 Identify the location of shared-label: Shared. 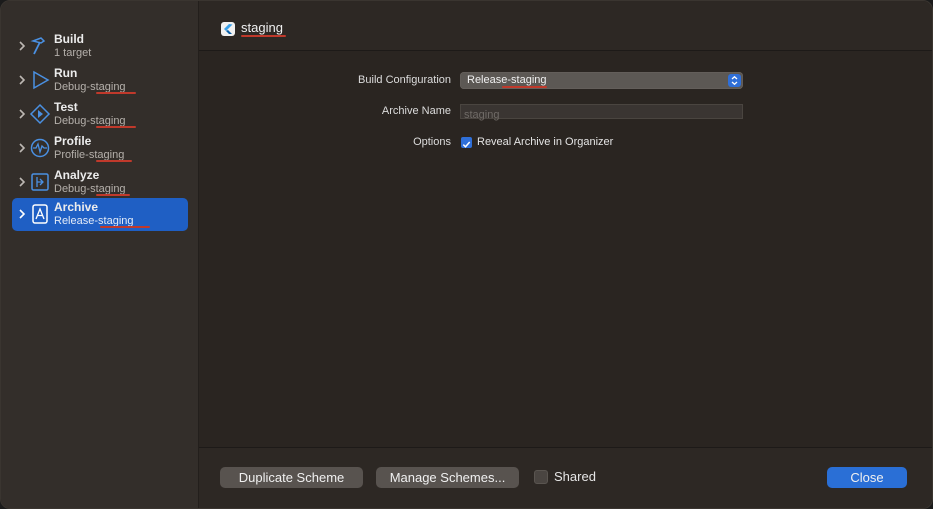
(575, 476).